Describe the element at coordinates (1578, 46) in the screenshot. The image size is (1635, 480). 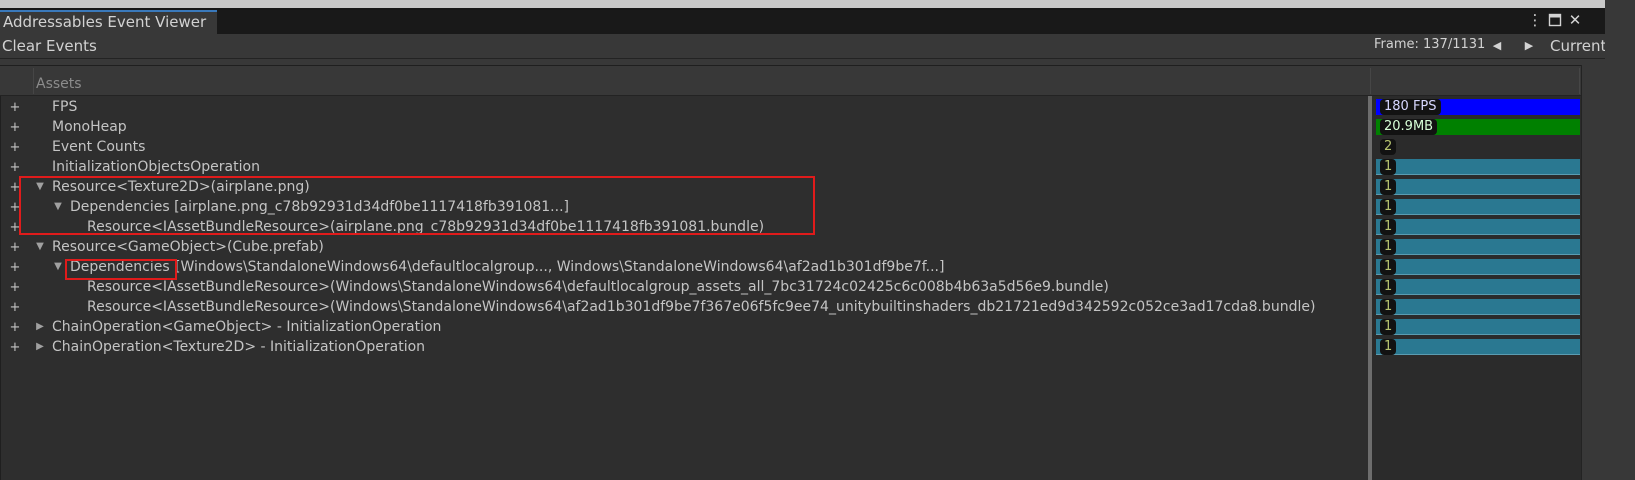
I see `current-frame-button: Current` at that location.